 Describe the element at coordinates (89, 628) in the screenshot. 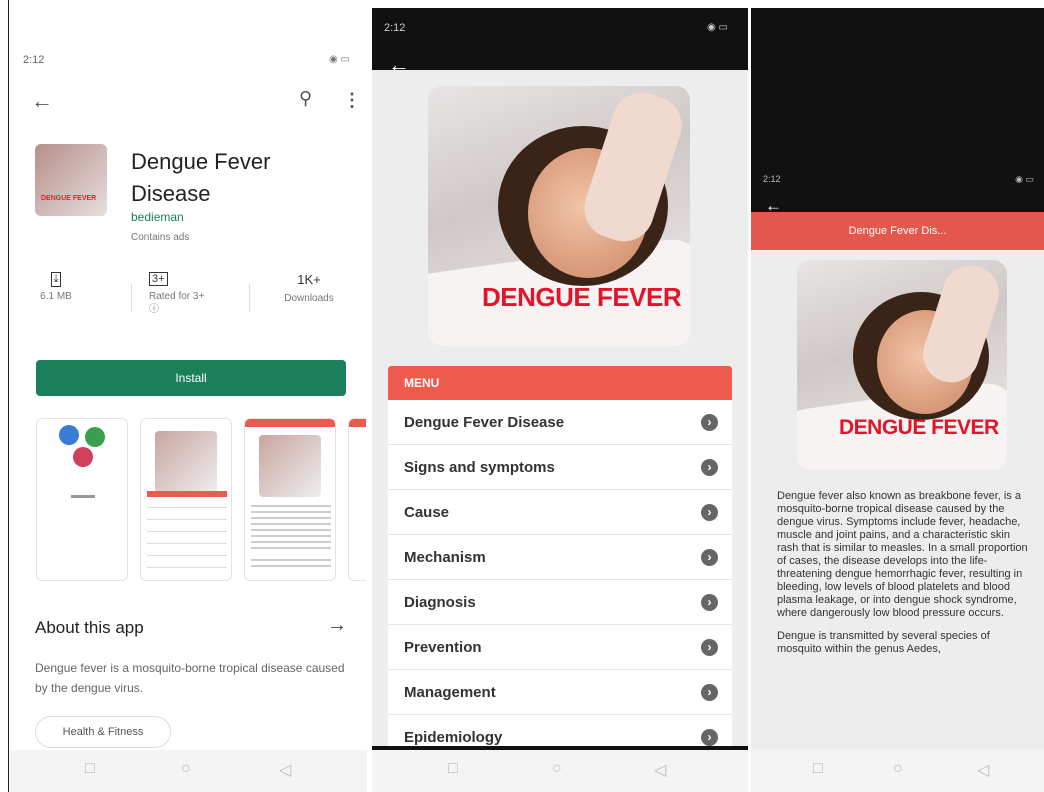

I see `about-heading: About this app` at that location.